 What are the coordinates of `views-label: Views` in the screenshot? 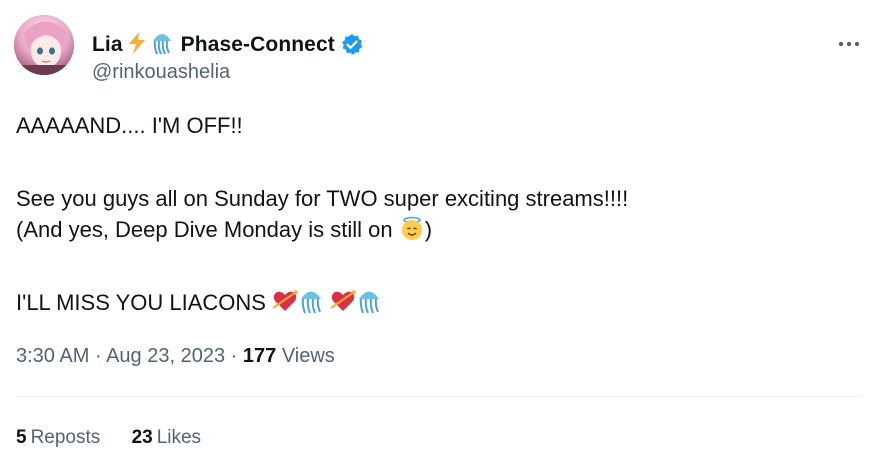 It's located at (308, 356).